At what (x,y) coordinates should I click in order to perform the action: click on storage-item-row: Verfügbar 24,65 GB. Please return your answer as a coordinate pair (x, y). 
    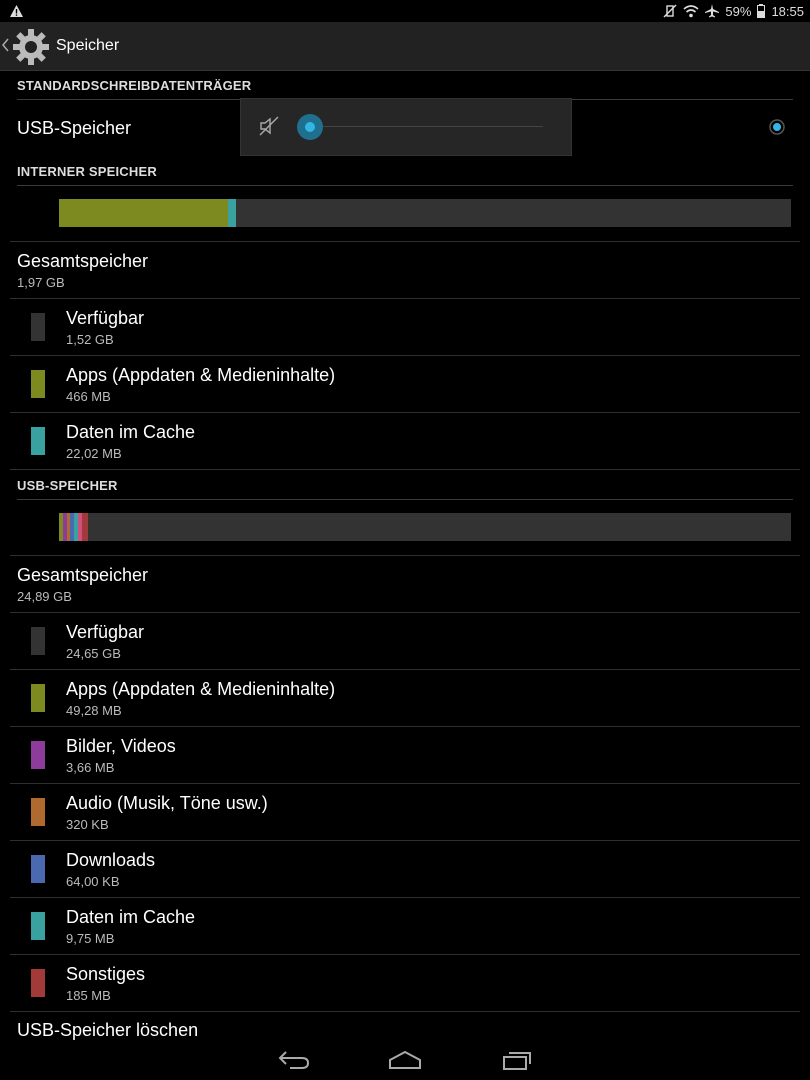
    Looking at the image, I should click on (405, 641).